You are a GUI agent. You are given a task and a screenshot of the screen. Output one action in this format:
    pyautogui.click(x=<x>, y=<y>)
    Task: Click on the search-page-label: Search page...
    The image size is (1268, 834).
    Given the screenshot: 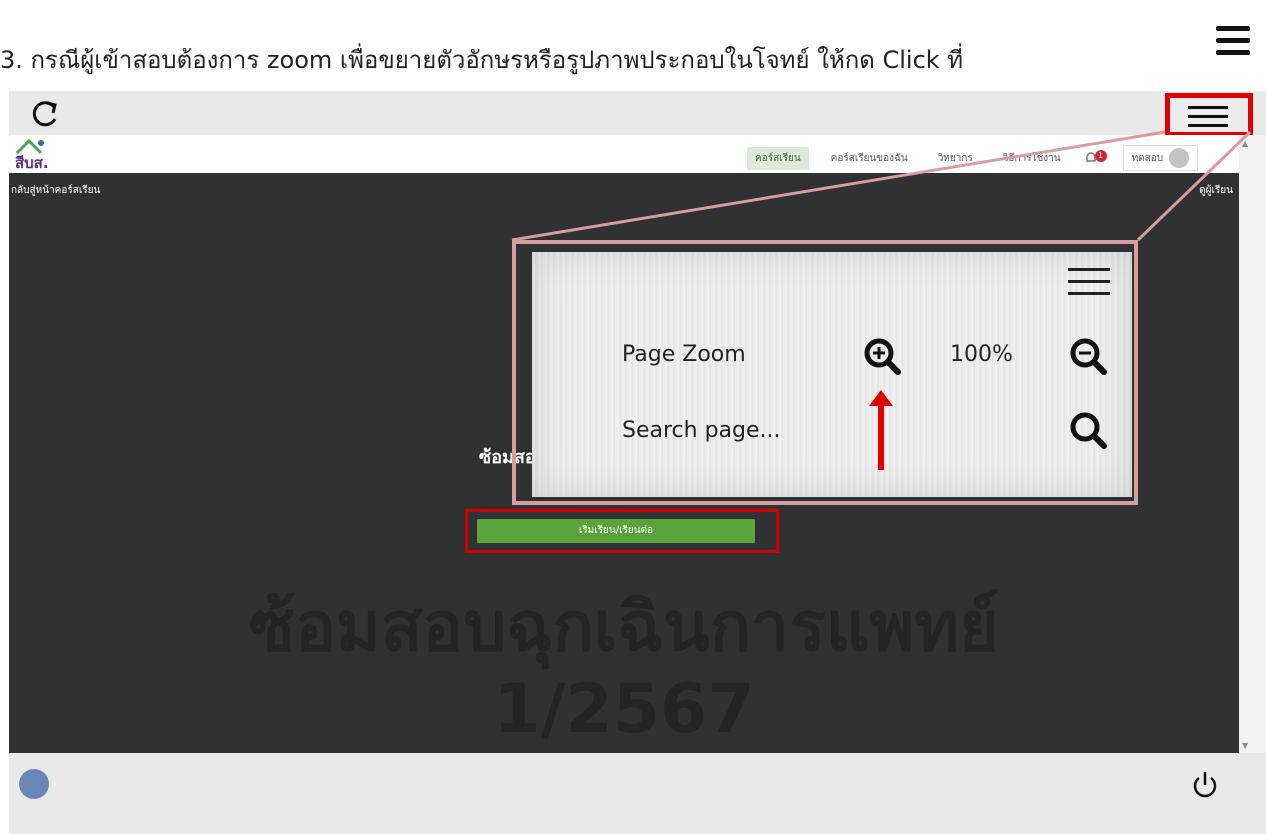 What is the action you would take?
    pyautogui.click(x=701, y=430)
    